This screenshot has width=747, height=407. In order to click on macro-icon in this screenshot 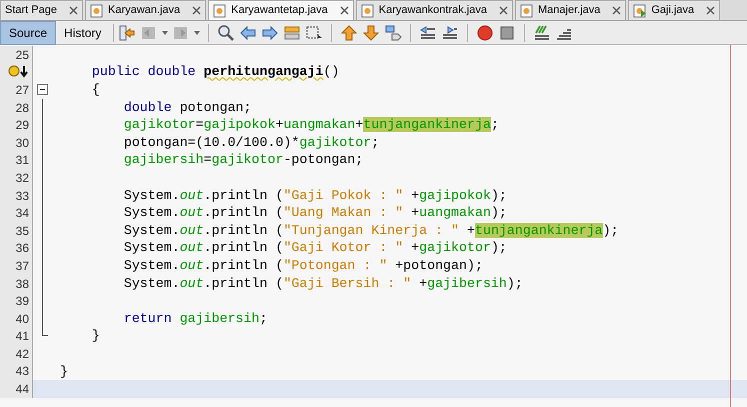, I will do `click(542, 33)`.